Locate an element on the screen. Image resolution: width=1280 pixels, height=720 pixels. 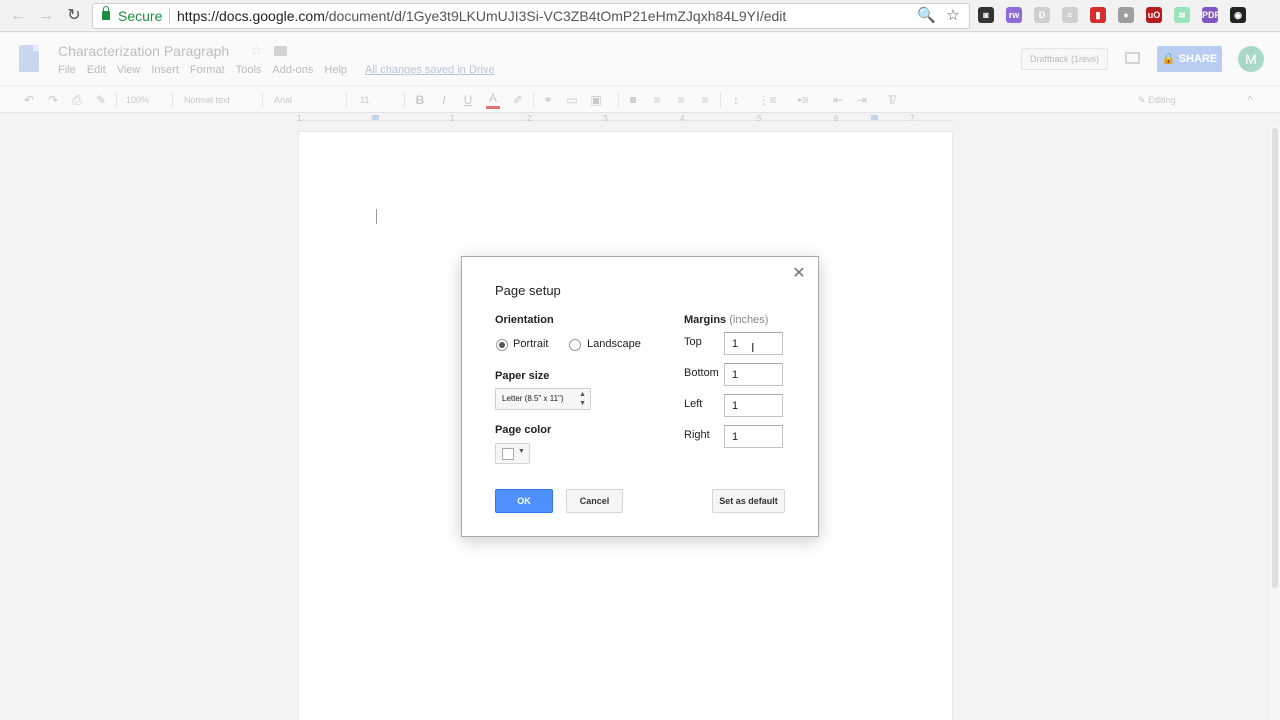
bulleted-list-icon: •≡ is located at coordinates (803, 100).